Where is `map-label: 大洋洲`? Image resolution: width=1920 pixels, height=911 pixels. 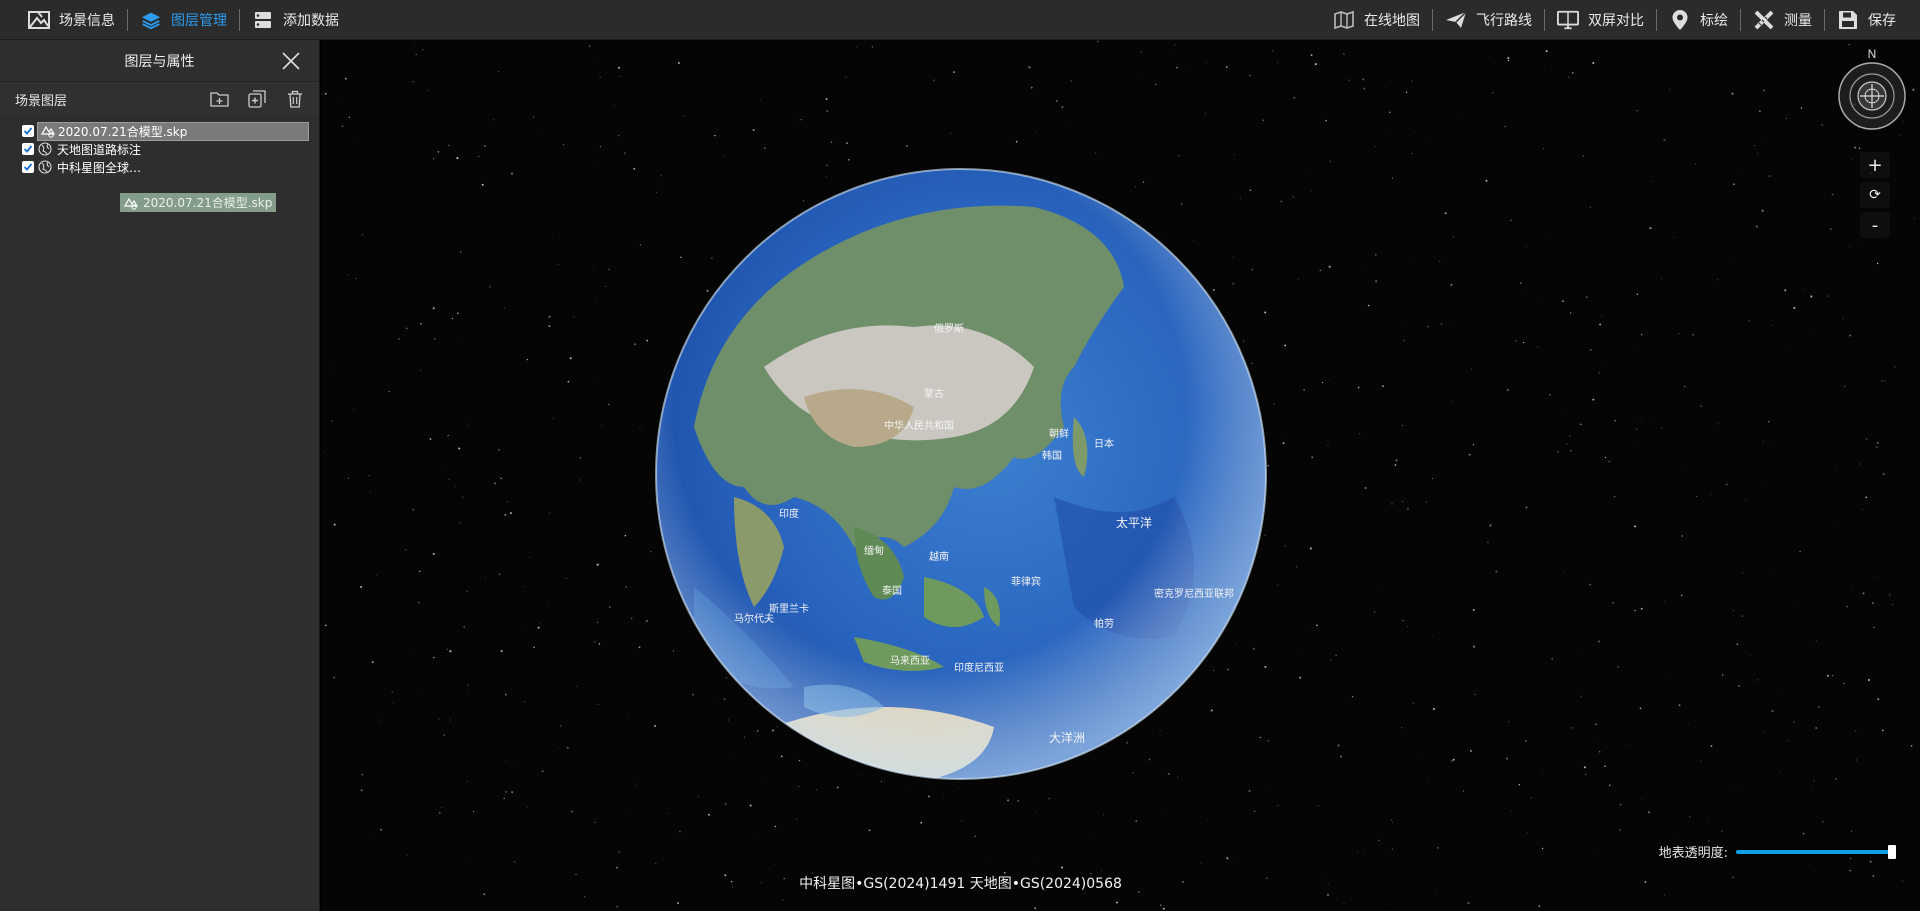 map-label: 大洋洲 is located at coordinates (1067, 737).